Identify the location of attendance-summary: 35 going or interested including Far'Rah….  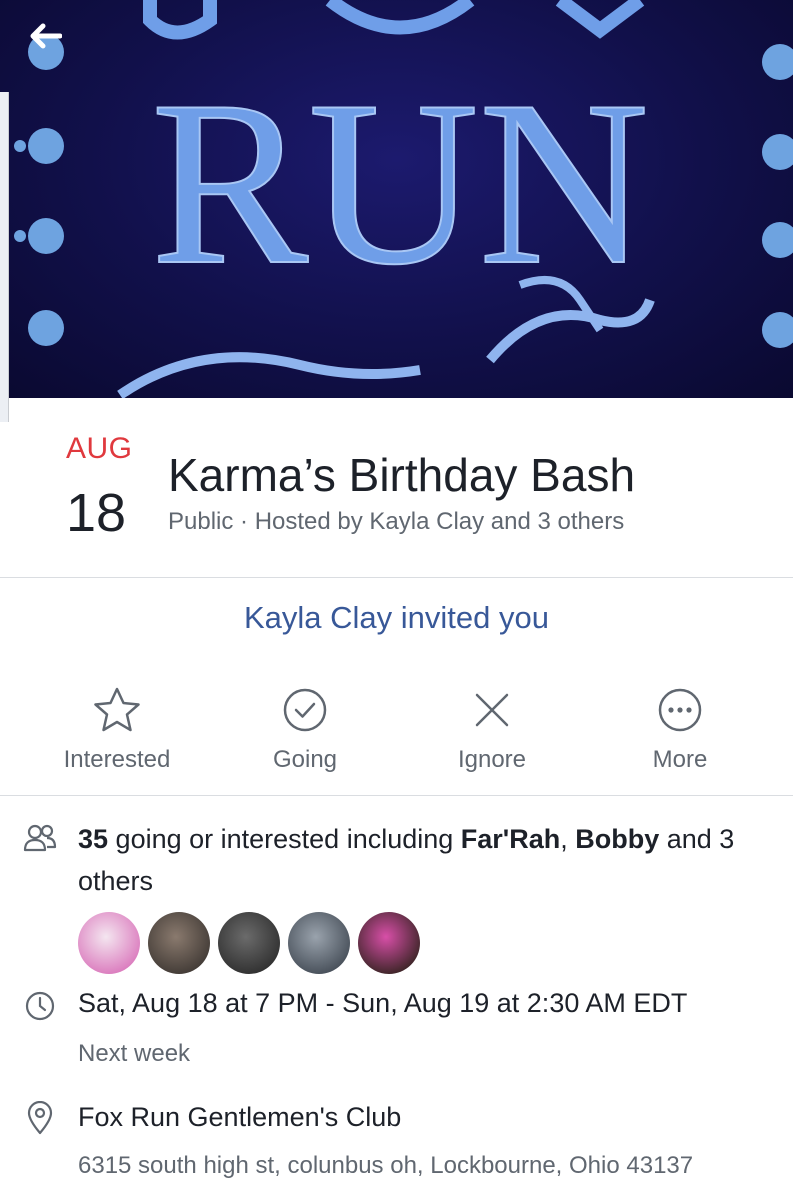
(423, 860).